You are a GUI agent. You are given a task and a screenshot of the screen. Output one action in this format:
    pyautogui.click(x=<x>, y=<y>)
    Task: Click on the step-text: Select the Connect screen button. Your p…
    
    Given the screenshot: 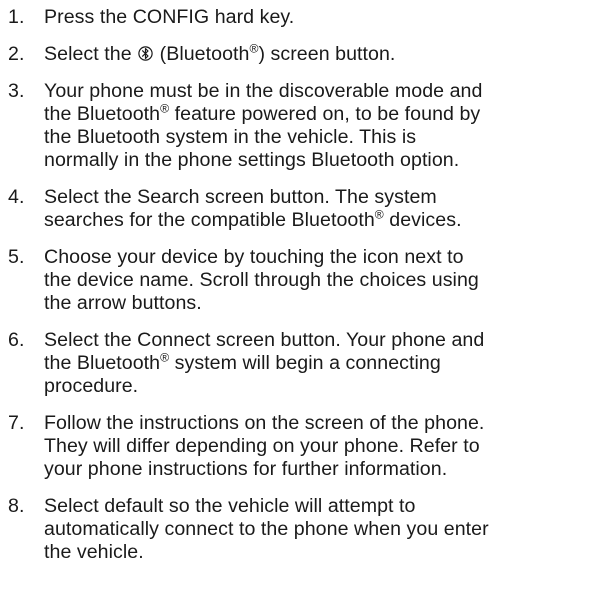 What is the action you would take?
    pyautogui.click(x=315, y=363)
    